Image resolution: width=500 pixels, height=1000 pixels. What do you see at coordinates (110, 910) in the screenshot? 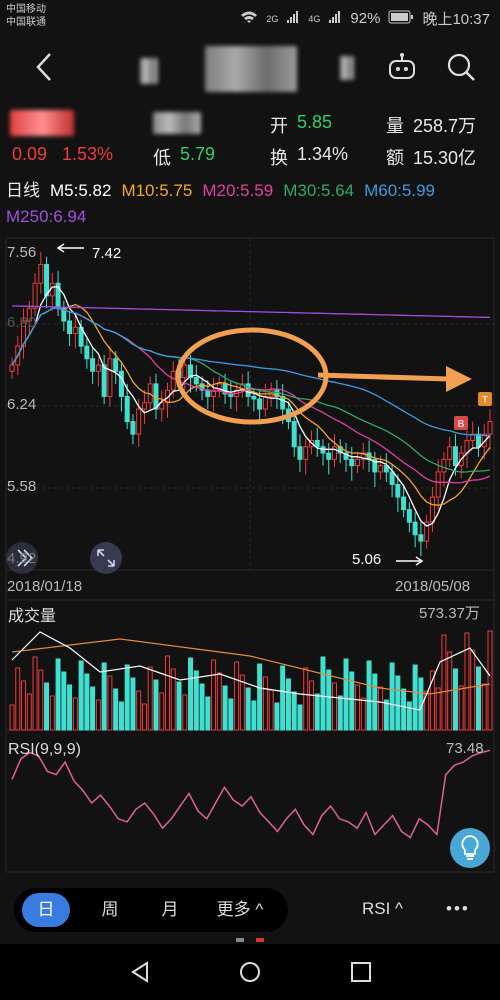
I see `tab-week: 周` at bounding box center [110, 910].